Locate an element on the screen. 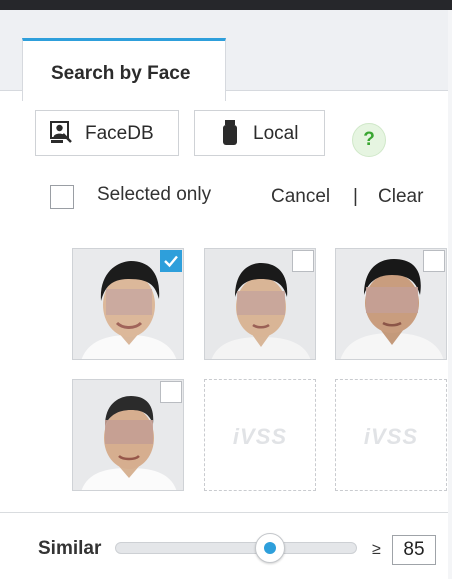 The width and height of the screenshot is (452, 579). cancel-link: Cancel is located at coordinates (300, 197).